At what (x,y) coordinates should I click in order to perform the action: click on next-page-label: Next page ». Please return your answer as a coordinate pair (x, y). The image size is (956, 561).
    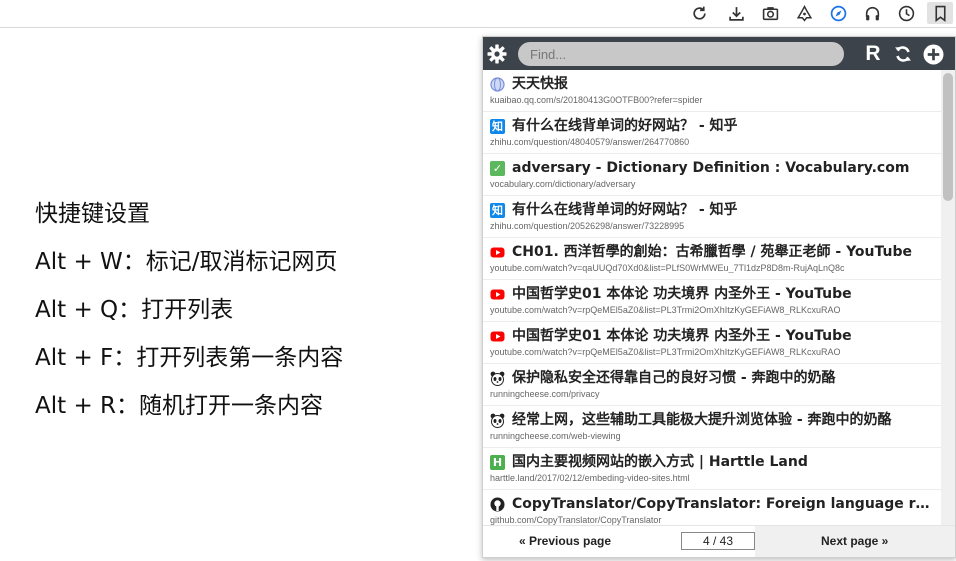
    Looking at the image, I should click on (855, 541).